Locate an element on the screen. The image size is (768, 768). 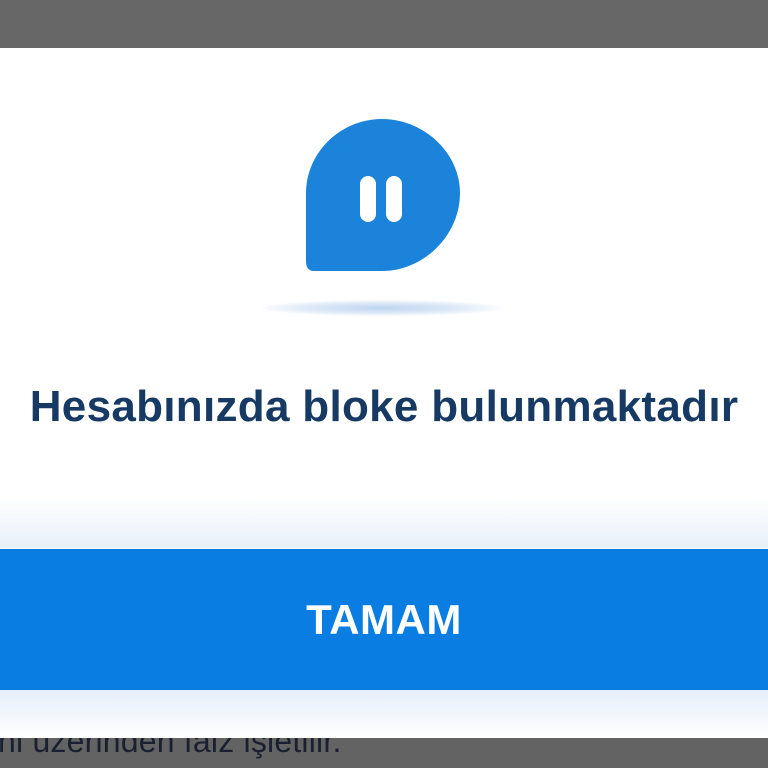
button-bottom-divider is located at coordinates (384, 714).